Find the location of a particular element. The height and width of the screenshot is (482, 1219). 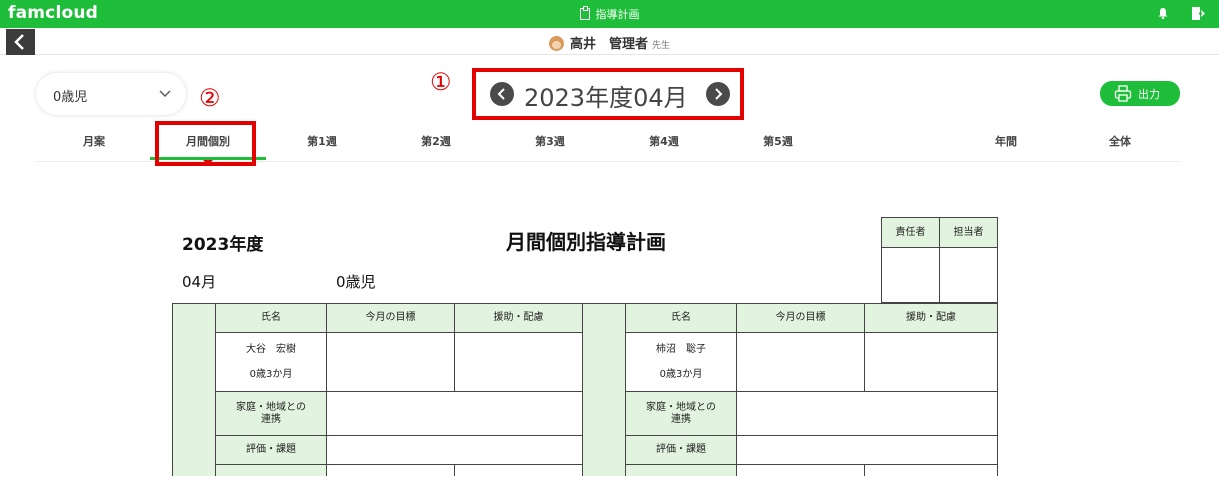

right-child-cell: 柿沼 聡子 0歳3か月 is located at coordinates (681, 362).